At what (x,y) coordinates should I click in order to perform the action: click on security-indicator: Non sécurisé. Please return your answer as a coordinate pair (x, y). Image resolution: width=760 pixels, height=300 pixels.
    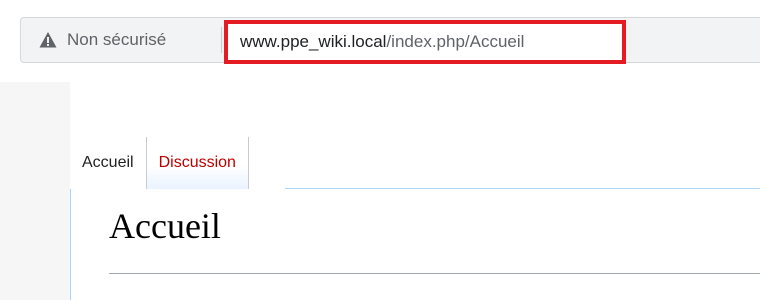
    Looking at the image, I should click on (102, 40).